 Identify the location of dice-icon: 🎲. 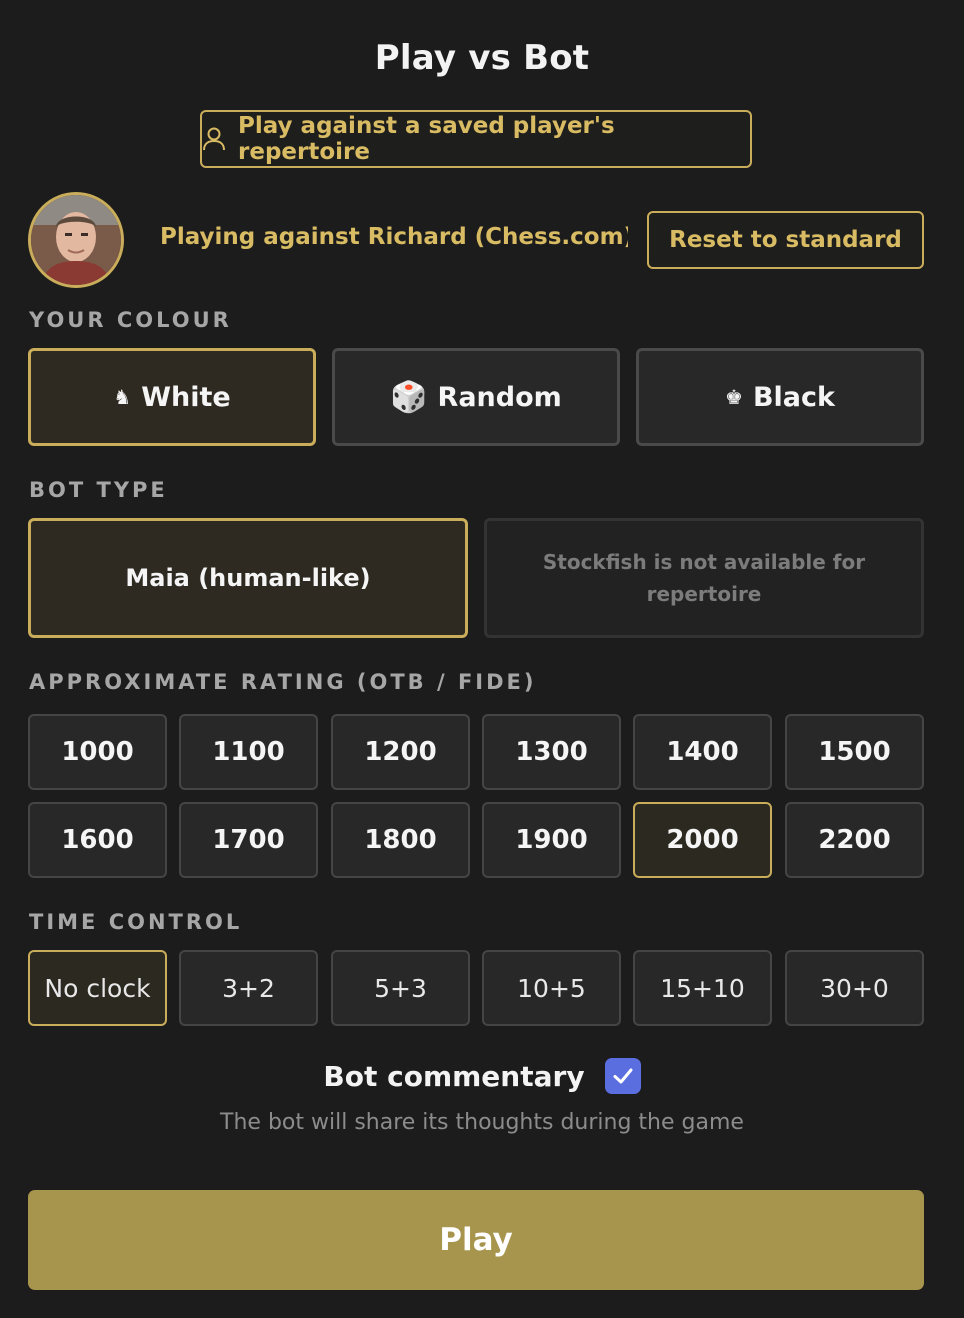
(409, 397).